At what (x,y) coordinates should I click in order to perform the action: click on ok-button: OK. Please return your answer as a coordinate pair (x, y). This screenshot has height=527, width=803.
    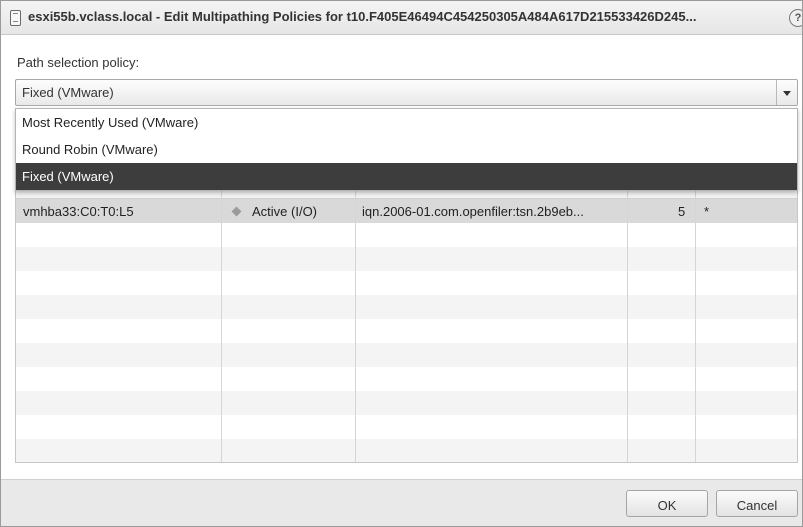
    Looking at the image, I should click on (667, 503).